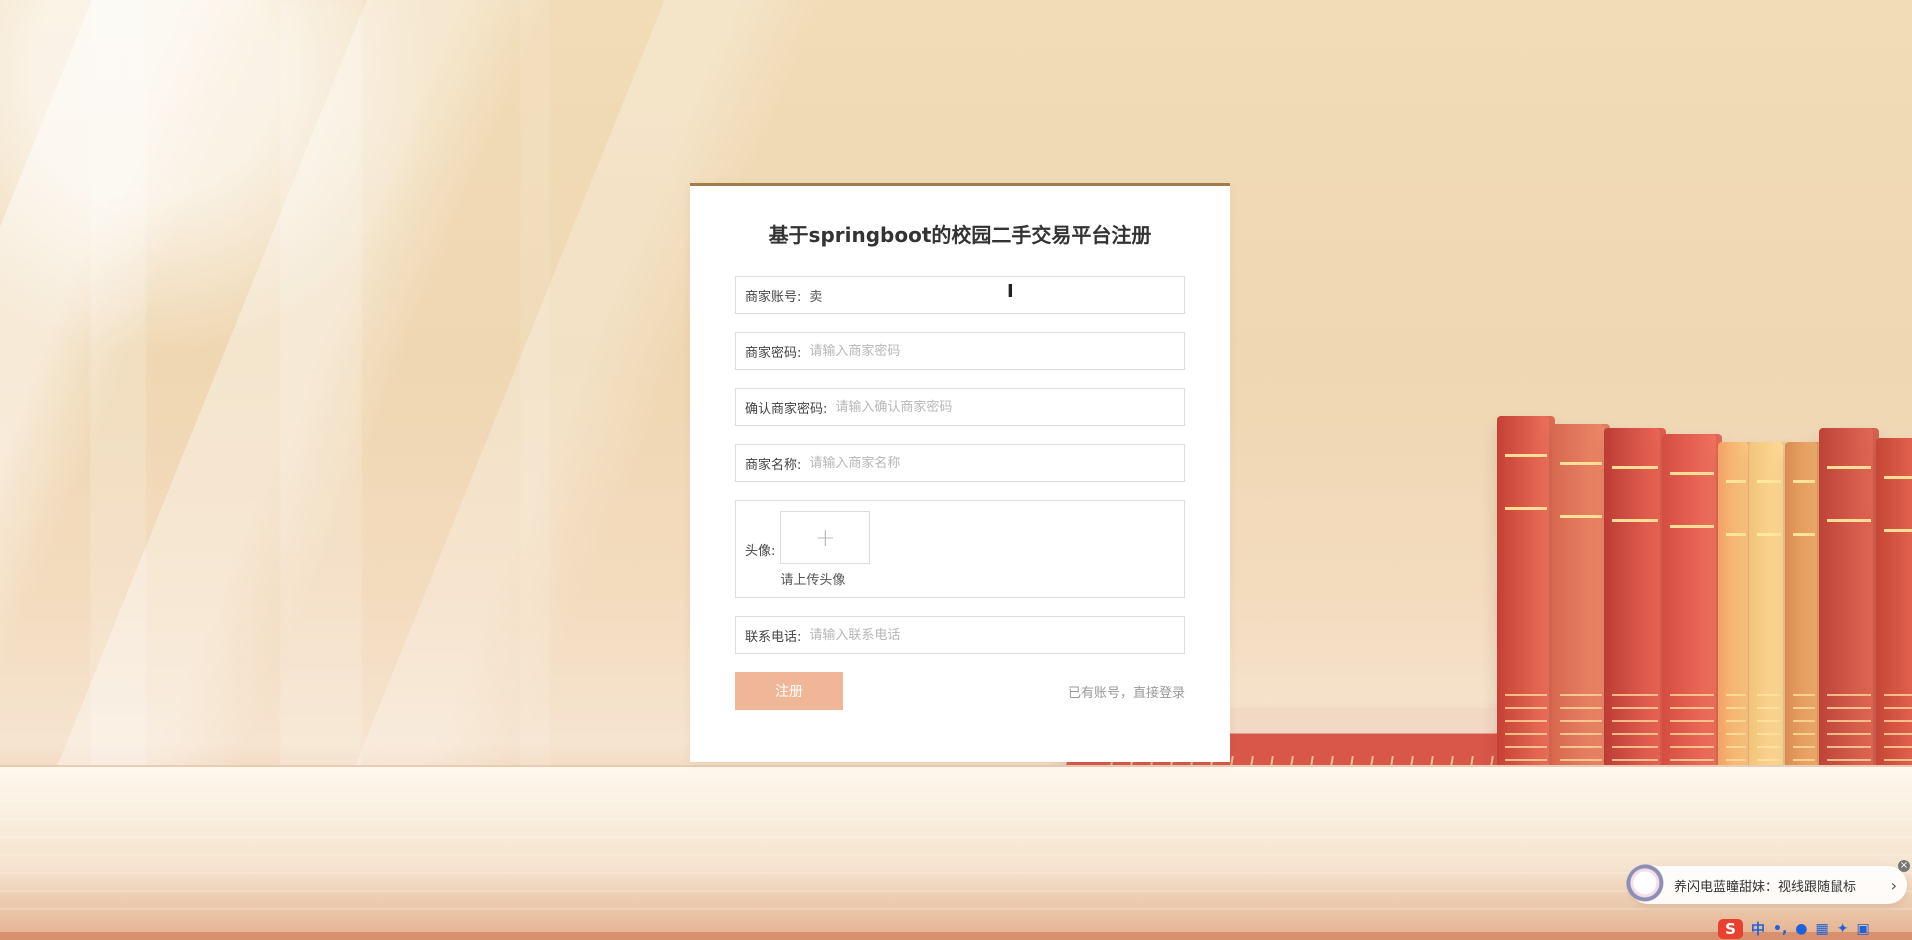 The width and height of the screenshot is (1912, 940). Describe the element at coordinates (992, 463) in the screenshot. I see `merchant-name-input` at that location.